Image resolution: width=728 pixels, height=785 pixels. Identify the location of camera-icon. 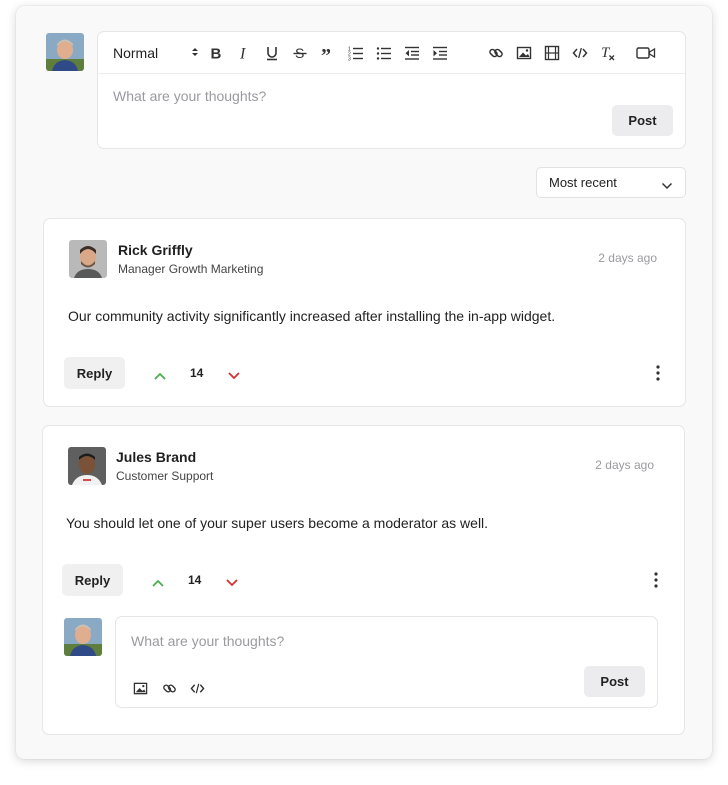
(646, 53).